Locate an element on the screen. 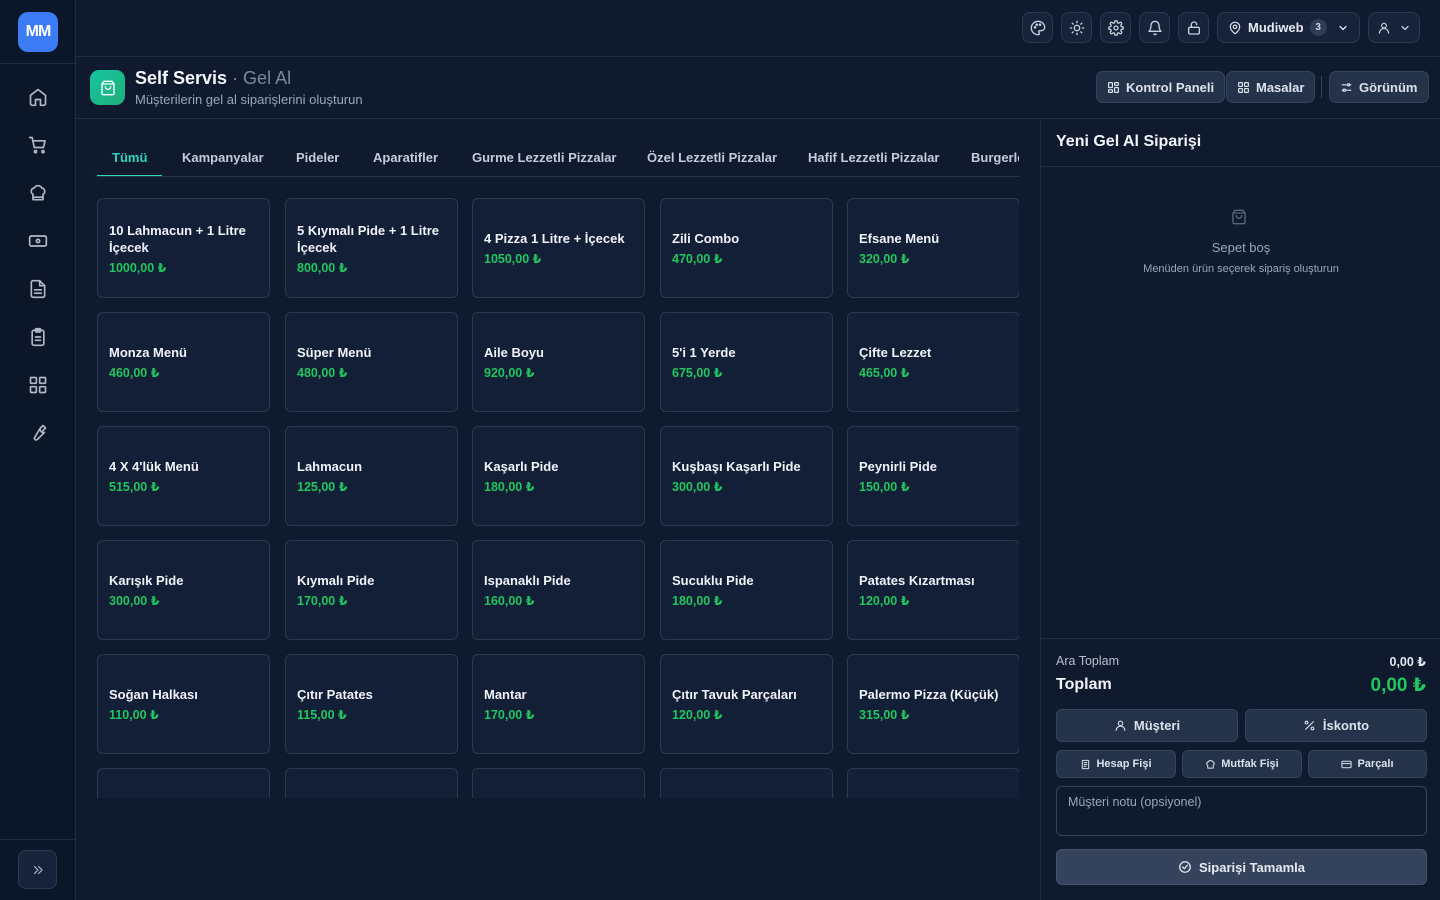  branch-selector: Mudiweb 3 is located at coordinates (1288, 27).